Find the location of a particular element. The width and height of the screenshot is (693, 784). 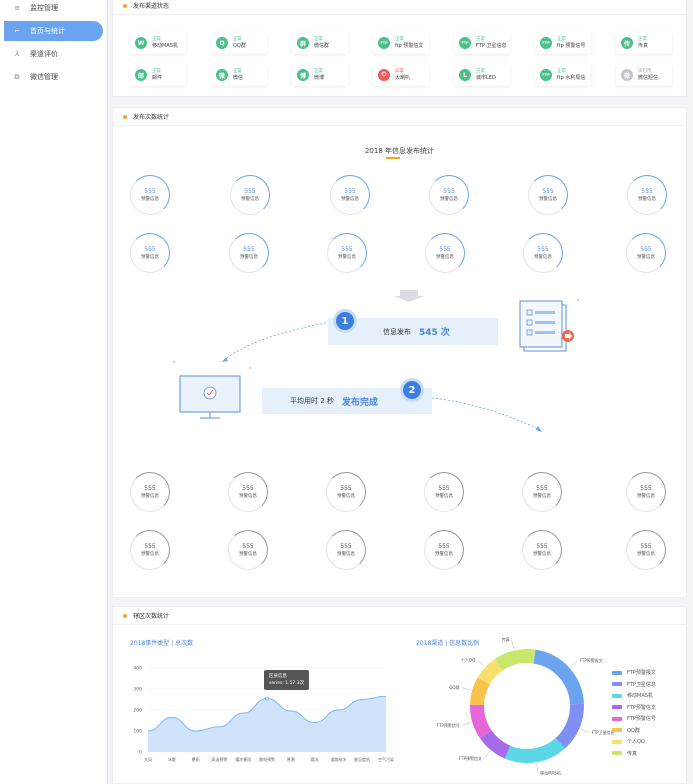

legend-item: 个人QQ is located at coordinates (628, 741).